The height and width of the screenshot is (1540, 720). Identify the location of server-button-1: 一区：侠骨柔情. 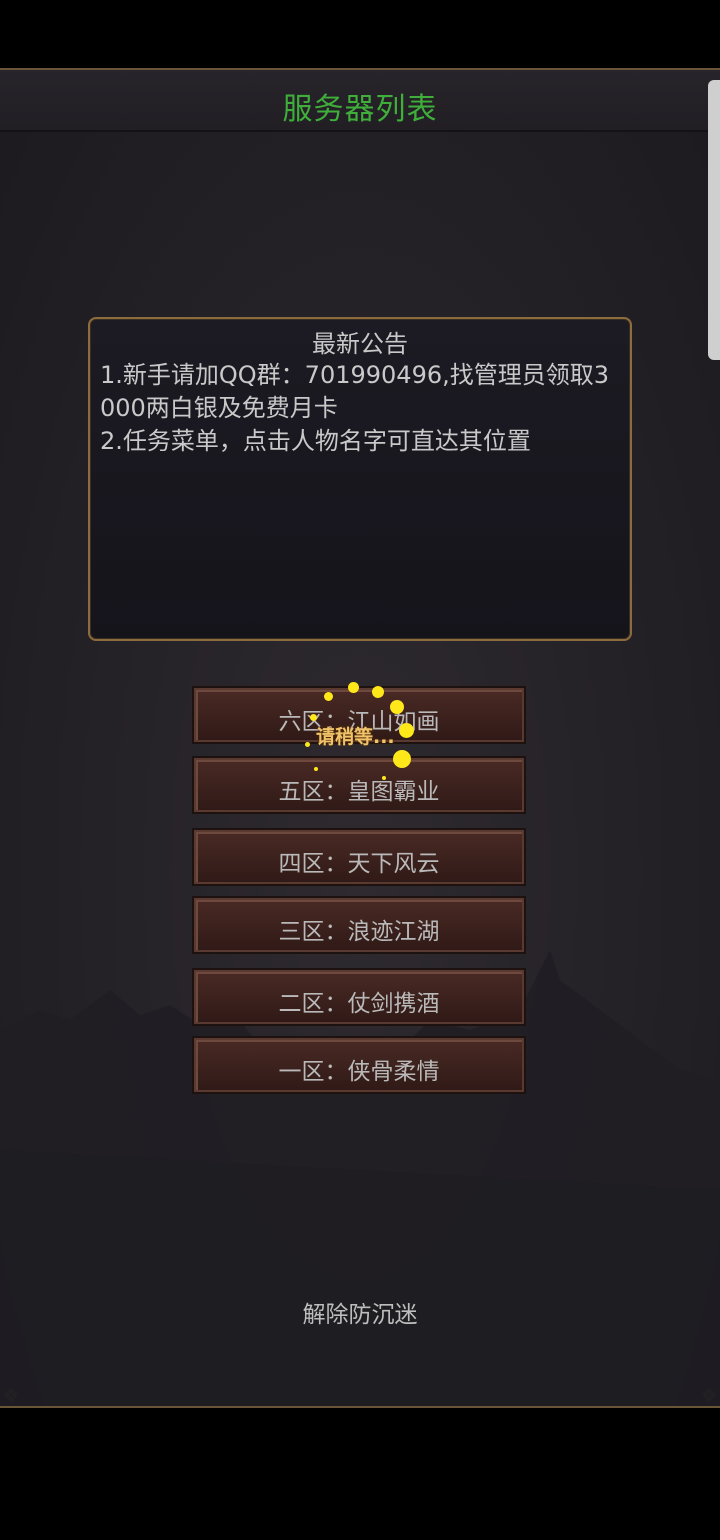
(359, 1065).